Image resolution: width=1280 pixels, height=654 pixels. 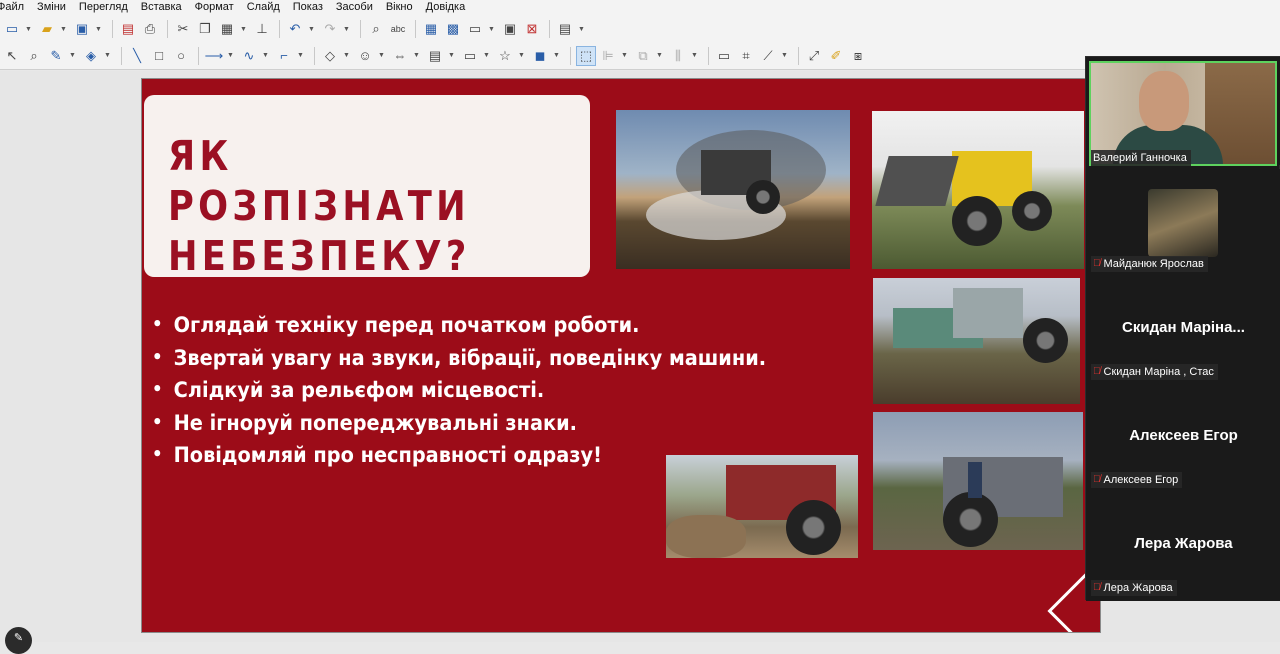 What do you see at coordinates (264, 8) in the screenshot?
I see `menu-slide: Слайд` at bounding box center [264, 8].